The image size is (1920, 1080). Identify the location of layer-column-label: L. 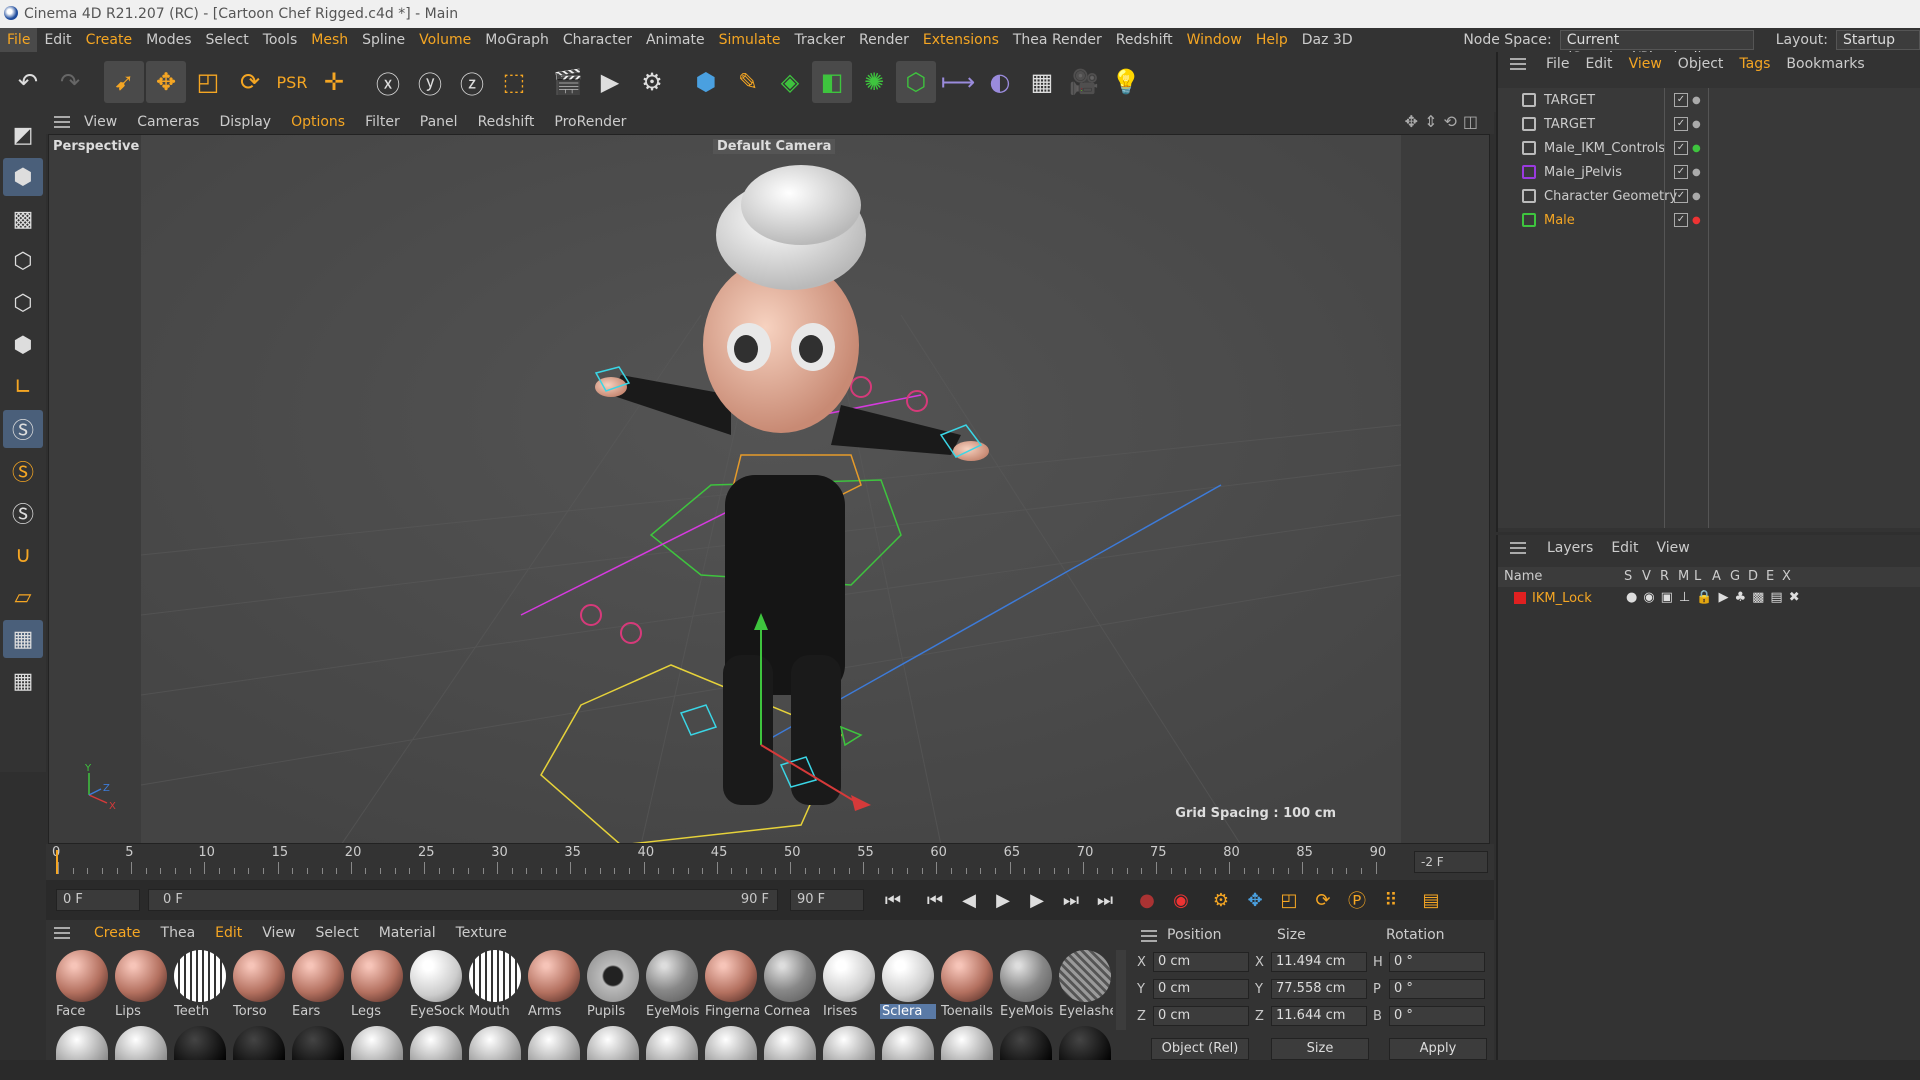
(1697, 576).